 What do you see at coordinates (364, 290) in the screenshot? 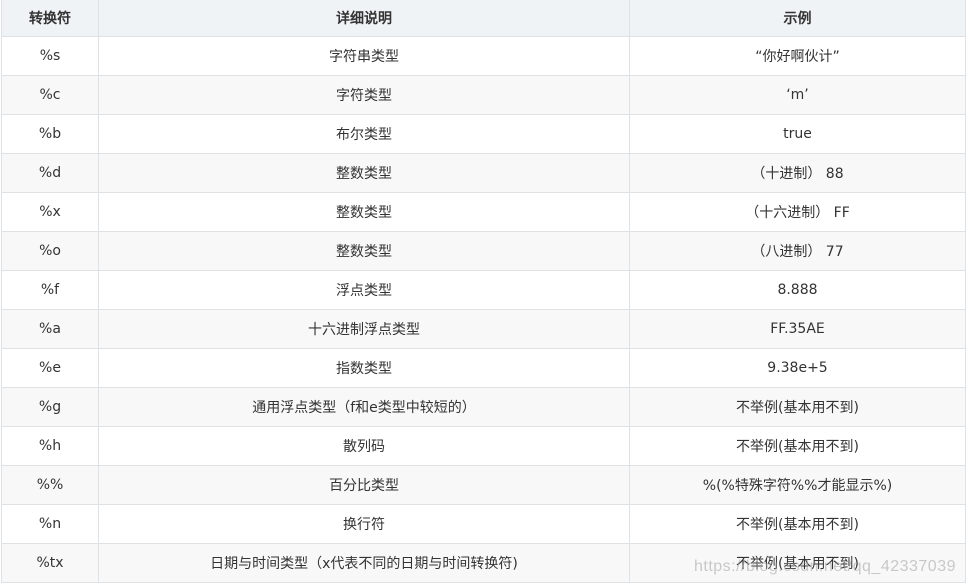
I see `cell-description: 浮点类型` at bounding box center [364, 290].